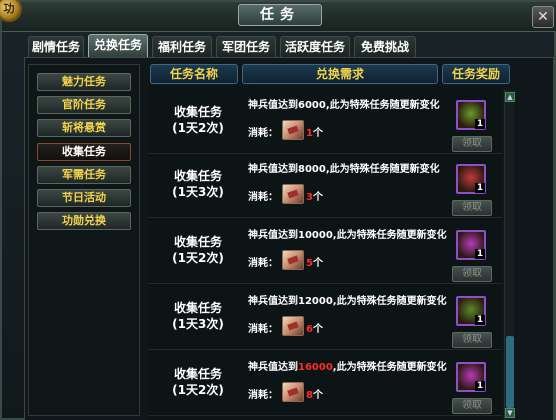  I want to click on window-title: 任务, so click(280, 15).